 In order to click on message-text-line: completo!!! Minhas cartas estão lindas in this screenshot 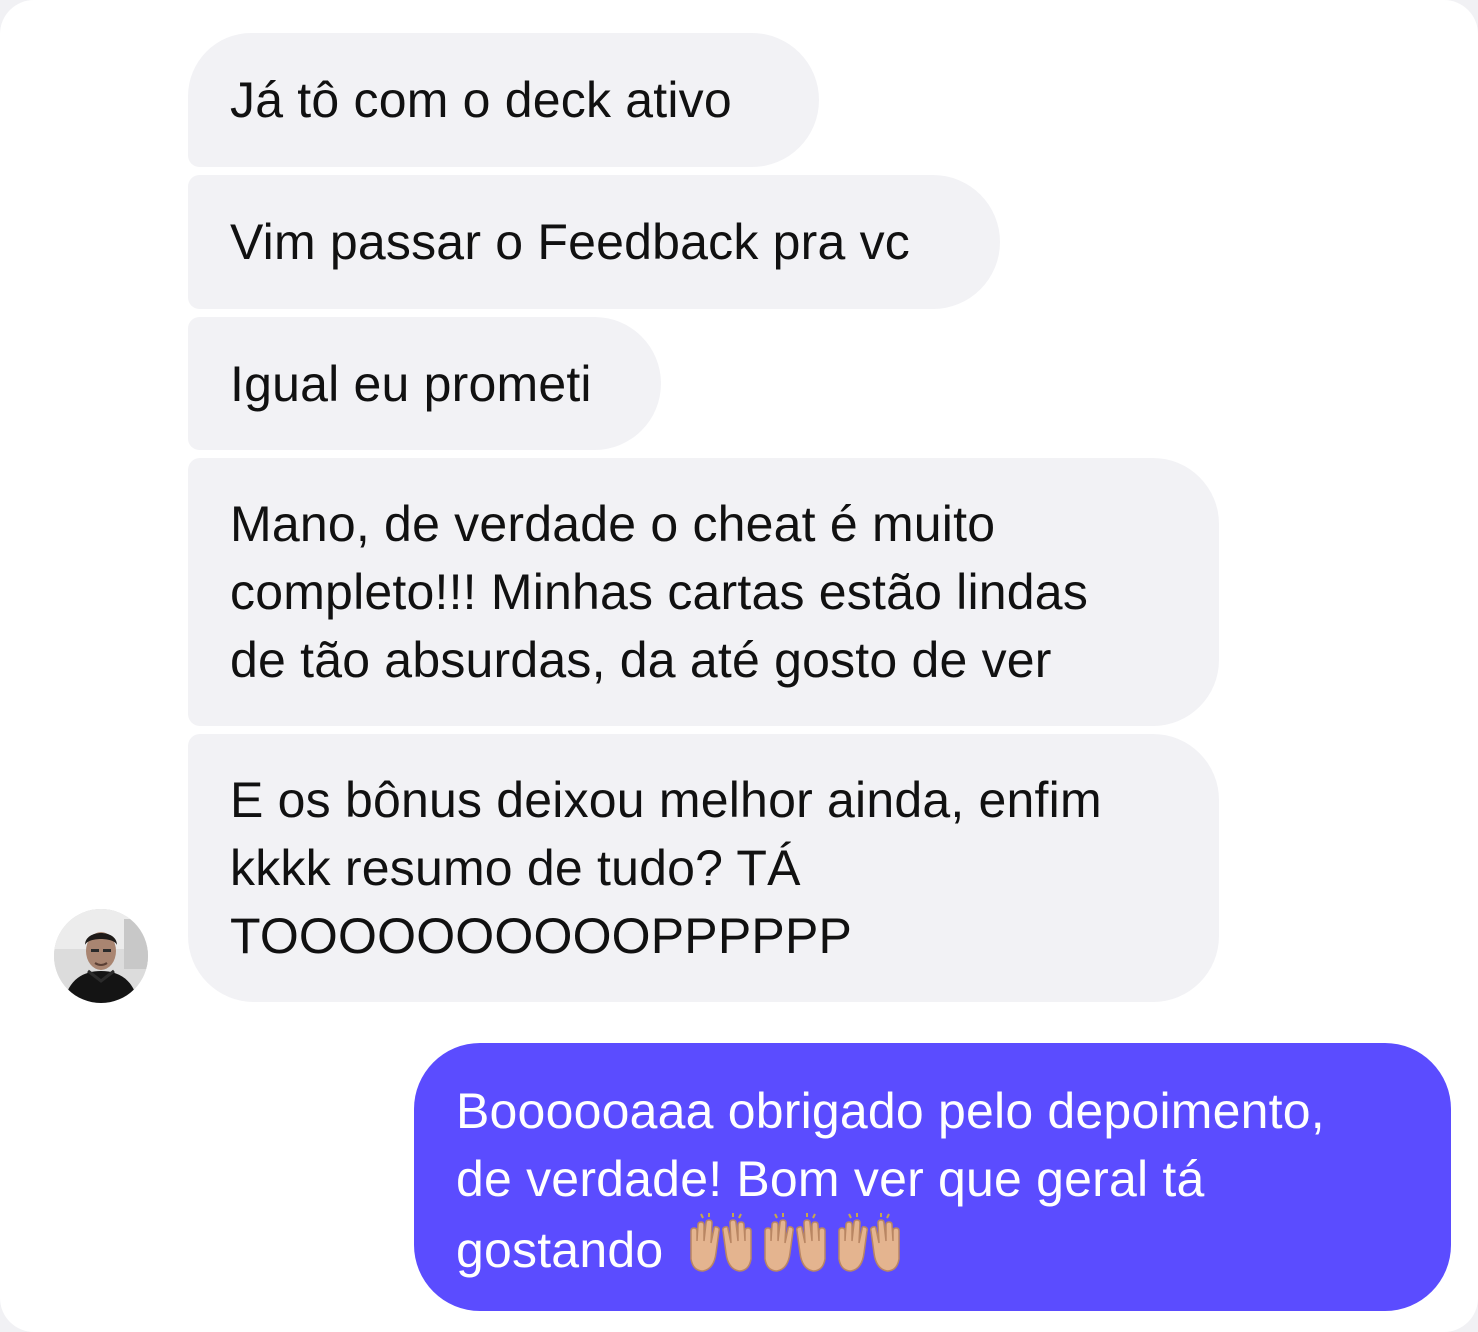, I will do `click(659, 592)`.